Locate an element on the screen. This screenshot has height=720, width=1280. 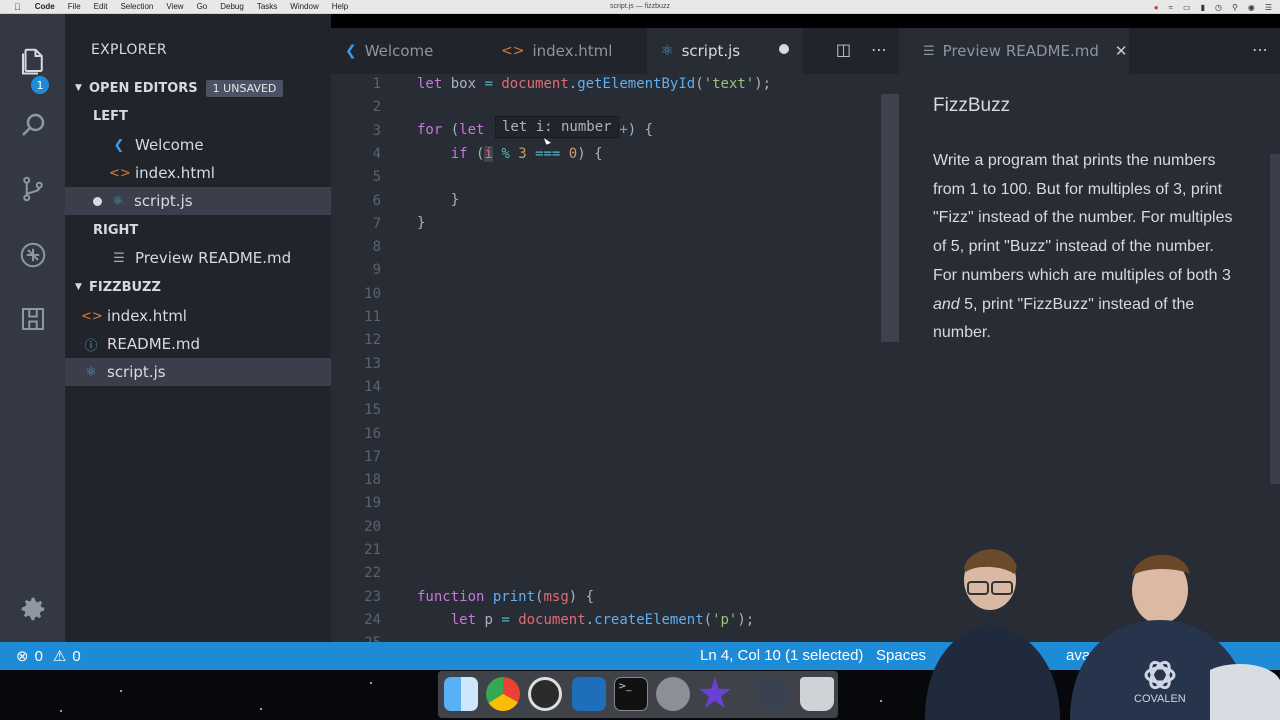
dock: >_ is located at coordinates (638, 694).